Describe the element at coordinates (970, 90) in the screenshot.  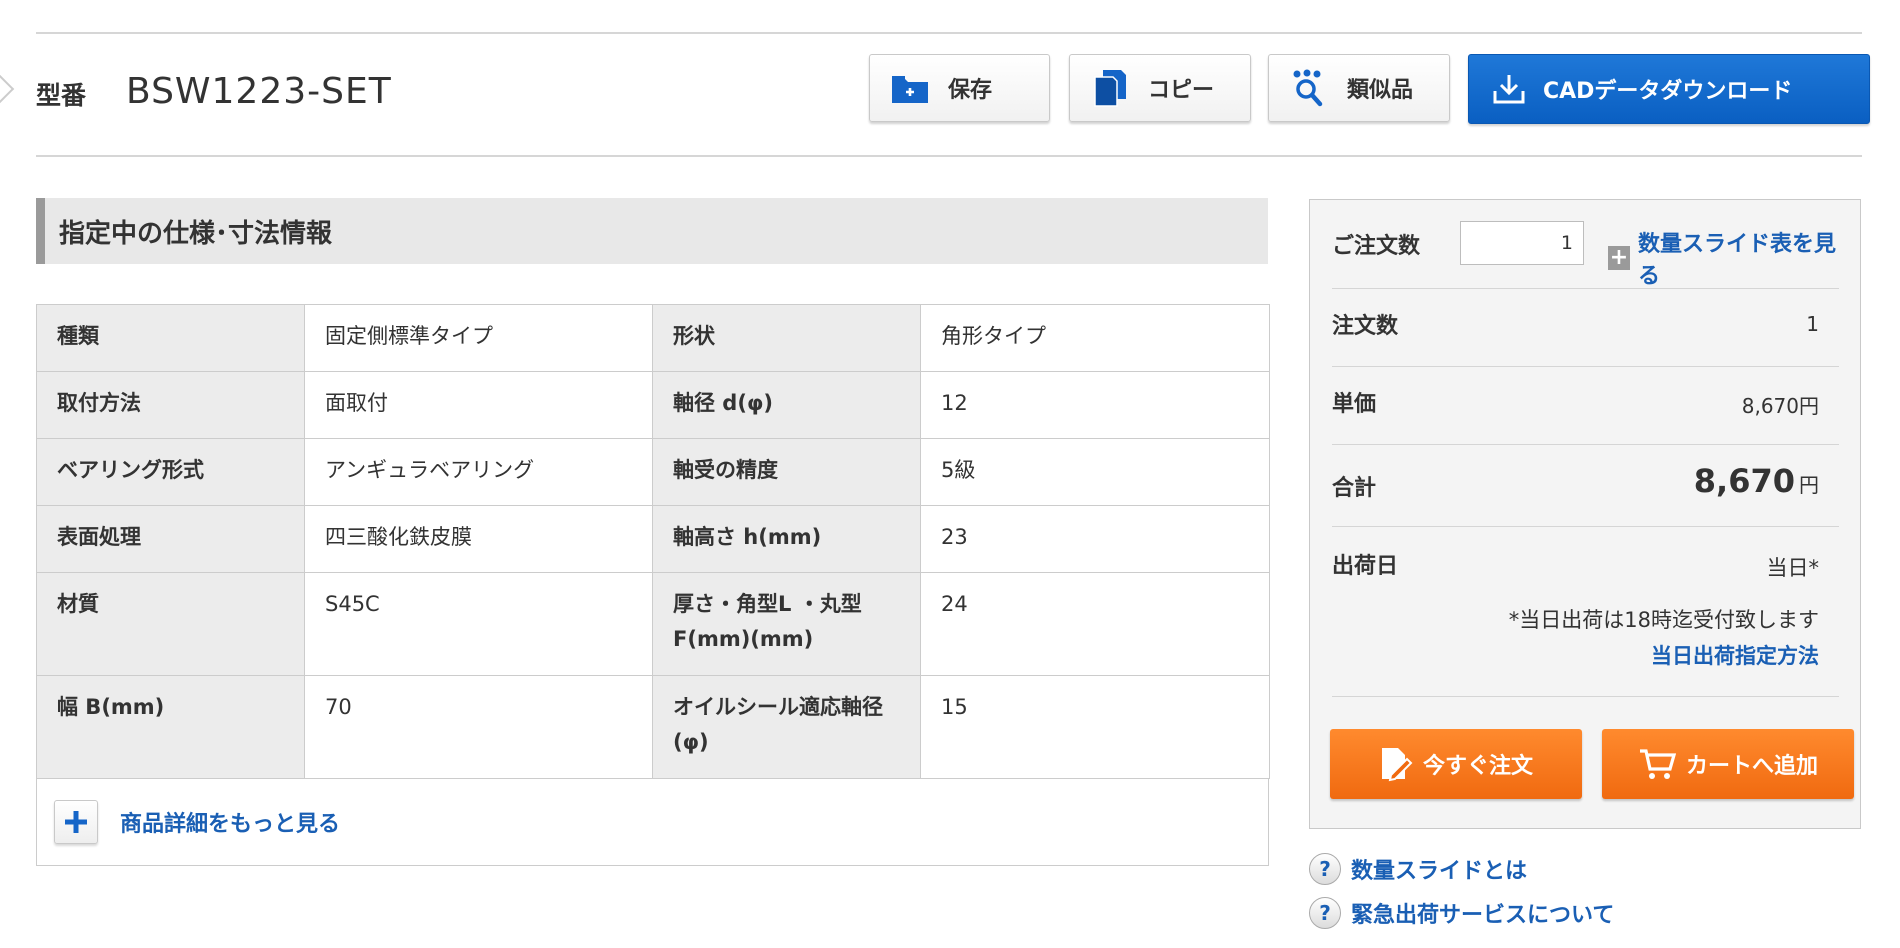
I see `save-button-label: 保存` at that location.